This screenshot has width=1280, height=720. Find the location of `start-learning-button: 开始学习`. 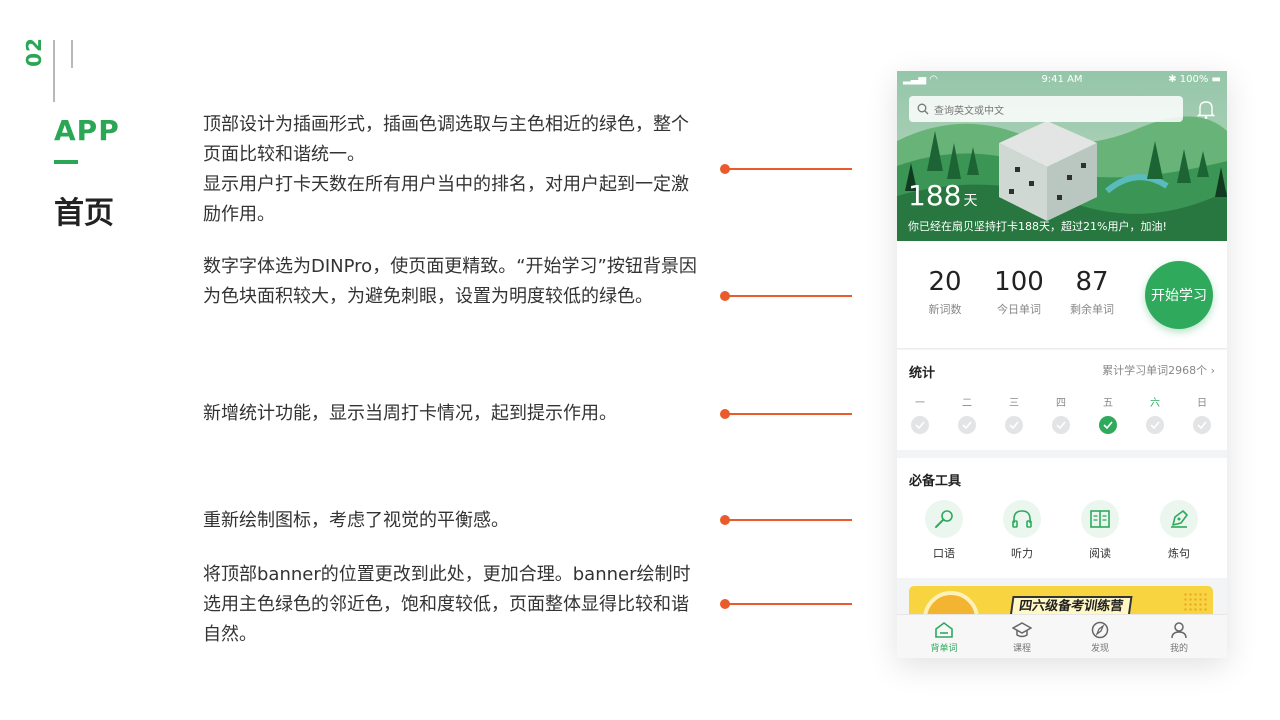

start-learning-button: 开始学习 is located at coordinates (1179, 295).